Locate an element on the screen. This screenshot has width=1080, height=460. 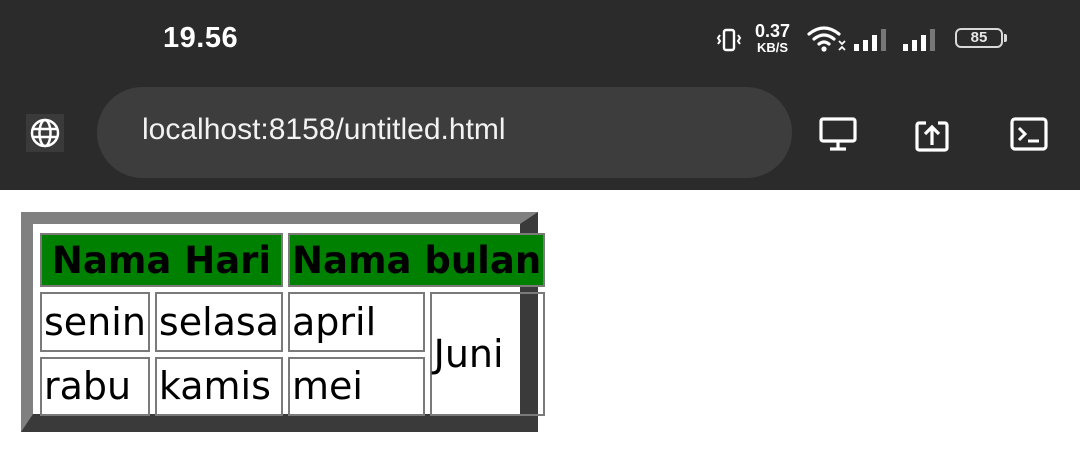
table-cell: kamis is located at coordinates (219, 386).